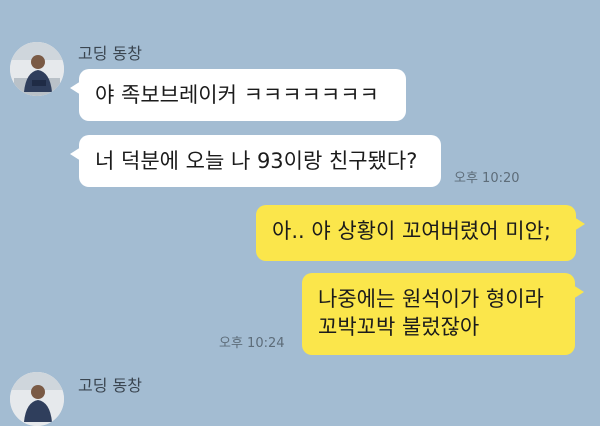 This screenshot has width=600, height=426. Describe the element at coordinates (443, 314) in the screenshot. I see `message-bubble-outgoing: 나중에는 원석이가 형이라 꼬박꼬박 불렀잖아` at that location.